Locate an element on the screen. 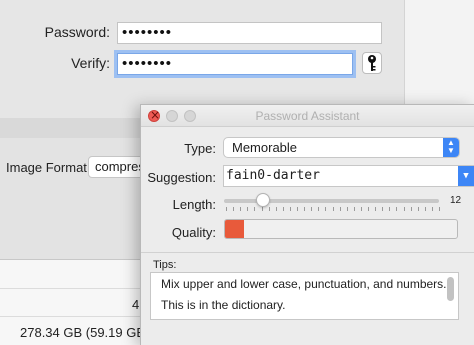  tips-divider is located at coordinates (307, 252).